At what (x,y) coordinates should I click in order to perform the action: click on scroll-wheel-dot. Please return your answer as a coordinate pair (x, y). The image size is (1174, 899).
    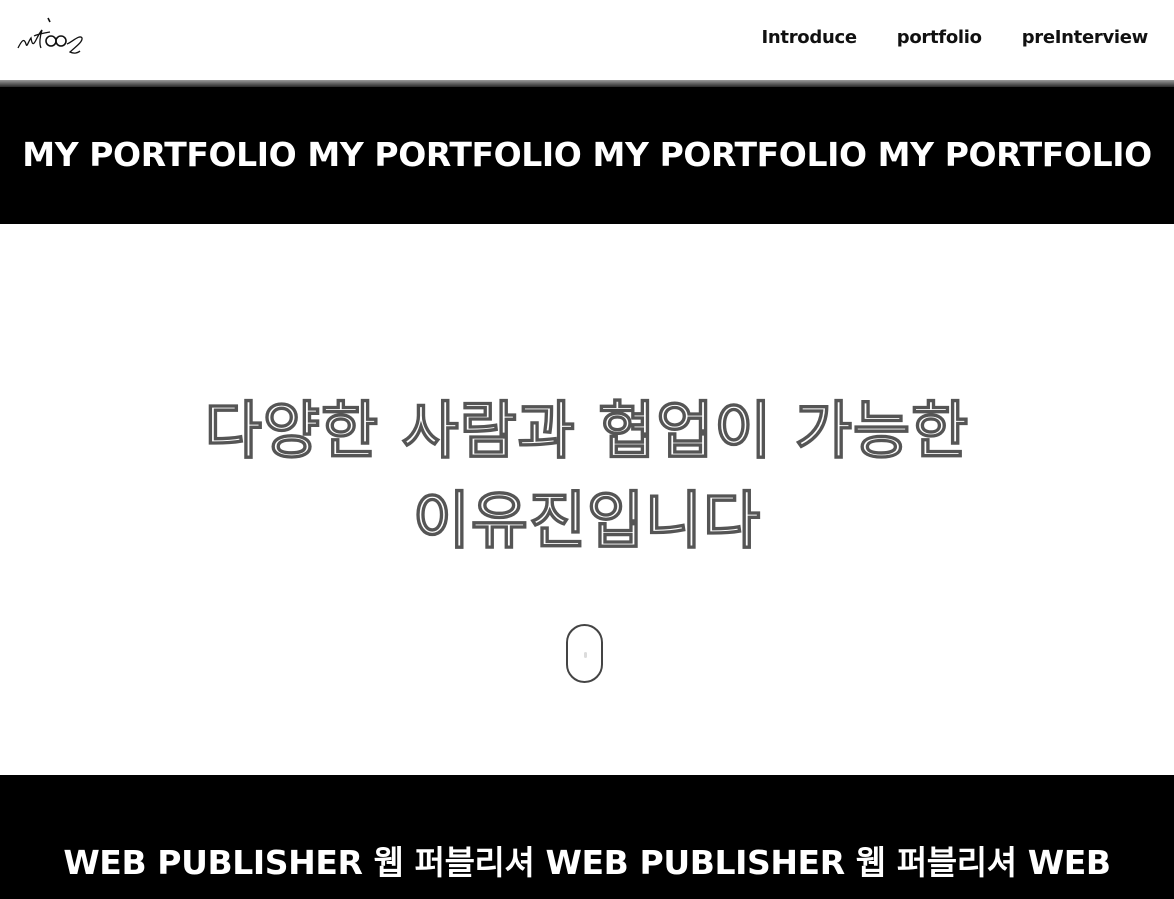
    Looking at the image, I should click on (585, 655).